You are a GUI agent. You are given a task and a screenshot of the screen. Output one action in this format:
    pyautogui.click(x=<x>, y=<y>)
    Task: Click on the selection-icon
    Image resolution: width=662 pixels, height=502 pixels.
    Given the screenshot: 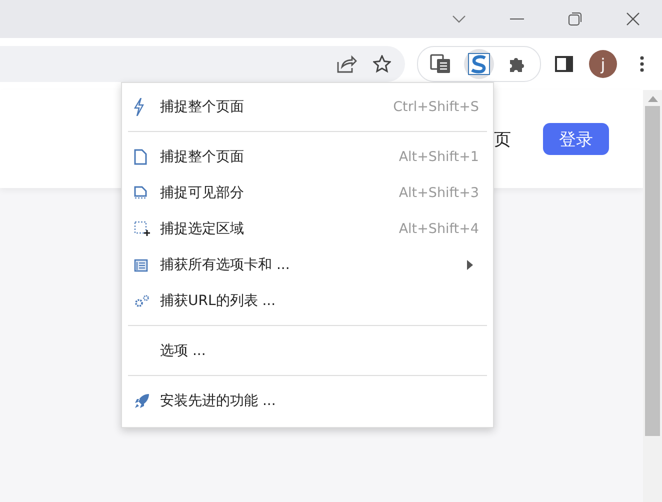 What is the action you would take?
    pyautogui.click(x=142, y=229)
    